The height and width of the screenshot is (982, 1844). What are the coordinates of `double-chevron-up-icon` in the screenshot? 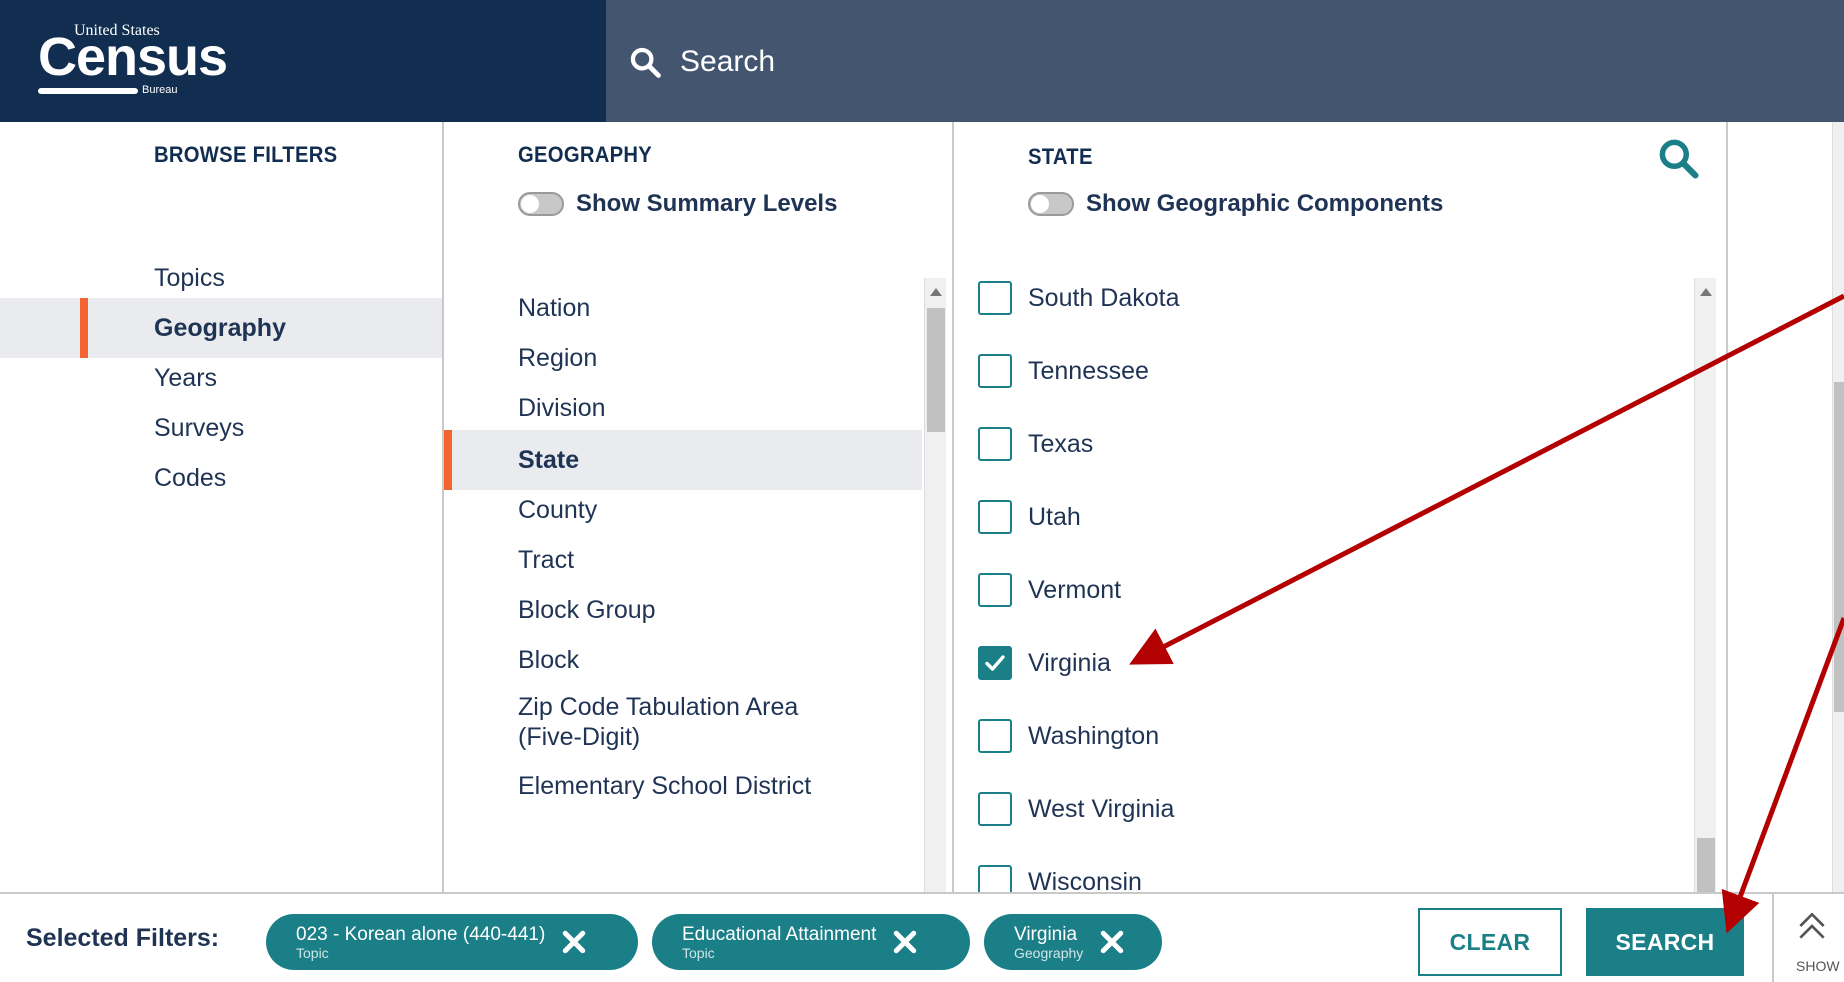 It's located at (1812, 925).